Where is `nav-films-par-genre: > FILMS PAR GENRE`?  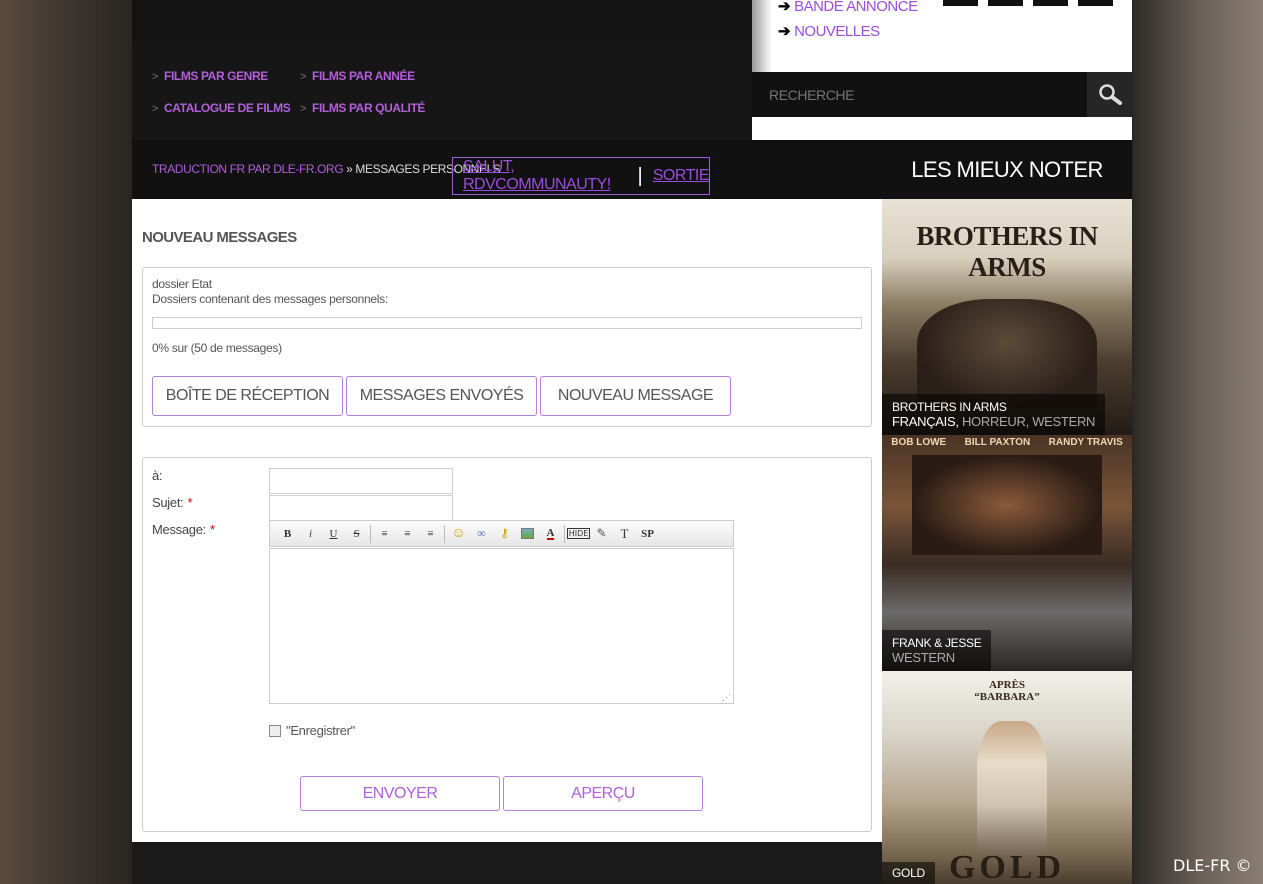
nav-films-par-genre: > FILMS PAR GENRE is located at coordinates (210, 76).